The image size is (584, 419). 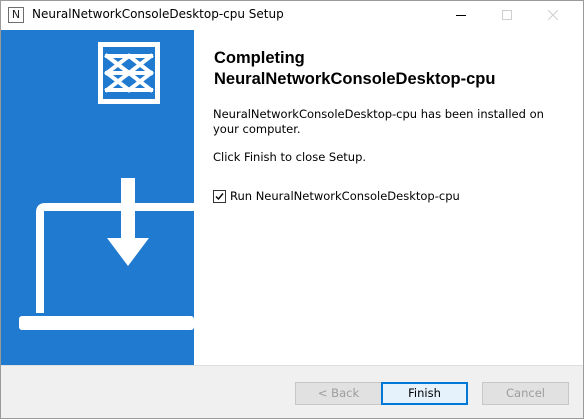 I want to click on run-app-checkbox, so click(x=219, y=196).